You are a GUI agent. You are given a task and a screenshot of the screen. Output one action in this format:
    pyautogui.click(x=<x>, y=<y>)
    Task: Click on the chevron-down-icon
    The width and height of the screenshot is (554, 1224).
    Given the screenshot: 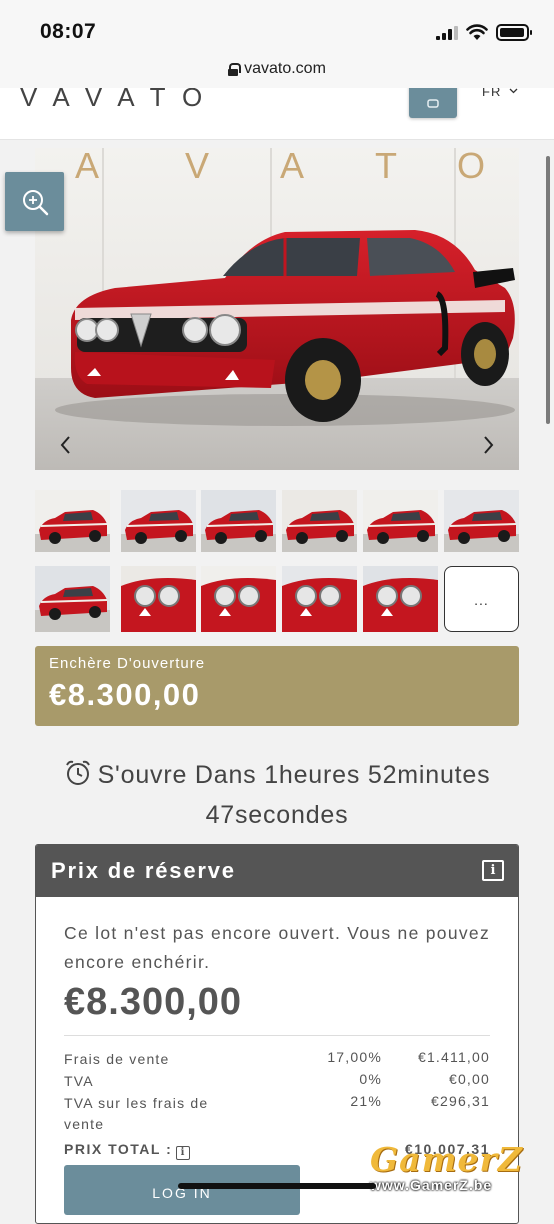 What is the action you would take?
    pyautogui.click(x=513, y=91)
    